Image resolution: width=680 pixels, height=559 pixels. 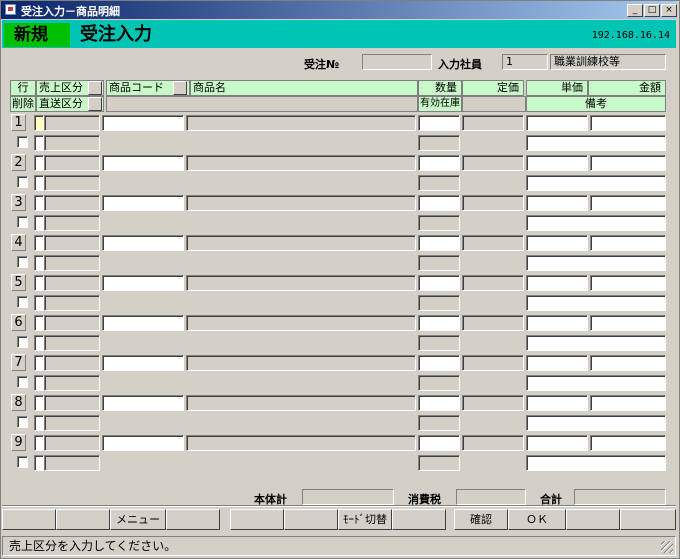 I want to click on sales-type-lookup-button, so click(x=95, y=88).